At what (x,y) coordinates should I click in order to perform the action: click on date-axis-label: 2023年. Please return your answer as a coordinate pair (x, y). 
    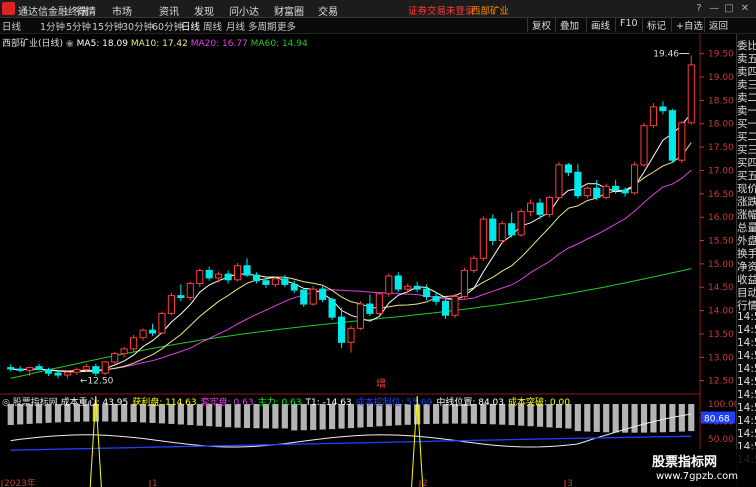
    Looking at the image, I should click on (20, 482).